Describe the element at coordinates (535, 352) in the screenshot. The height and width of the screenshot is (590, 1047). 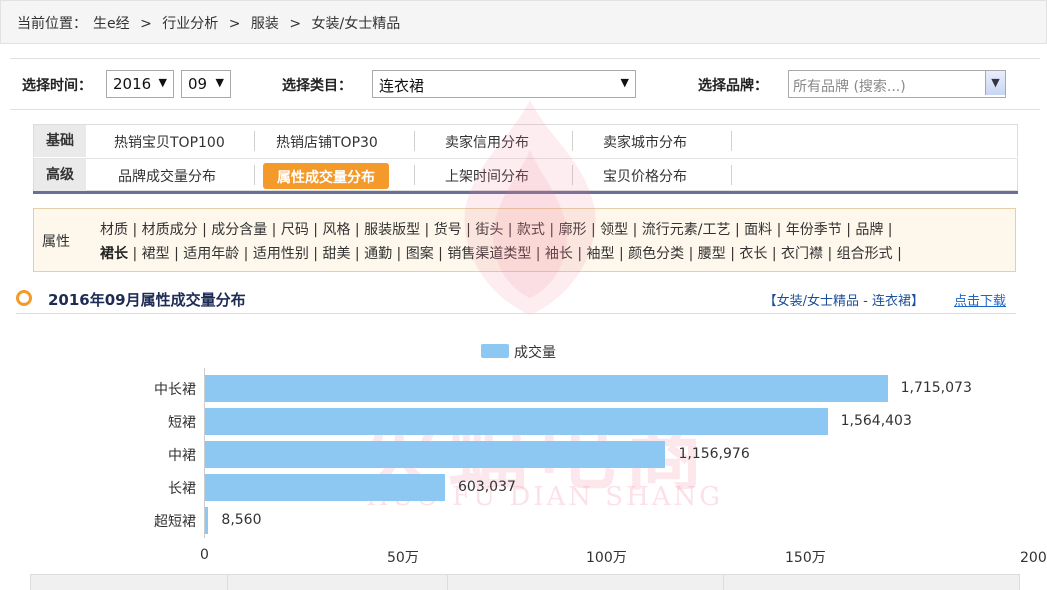
I see `legend-label: 成交量` at that location.